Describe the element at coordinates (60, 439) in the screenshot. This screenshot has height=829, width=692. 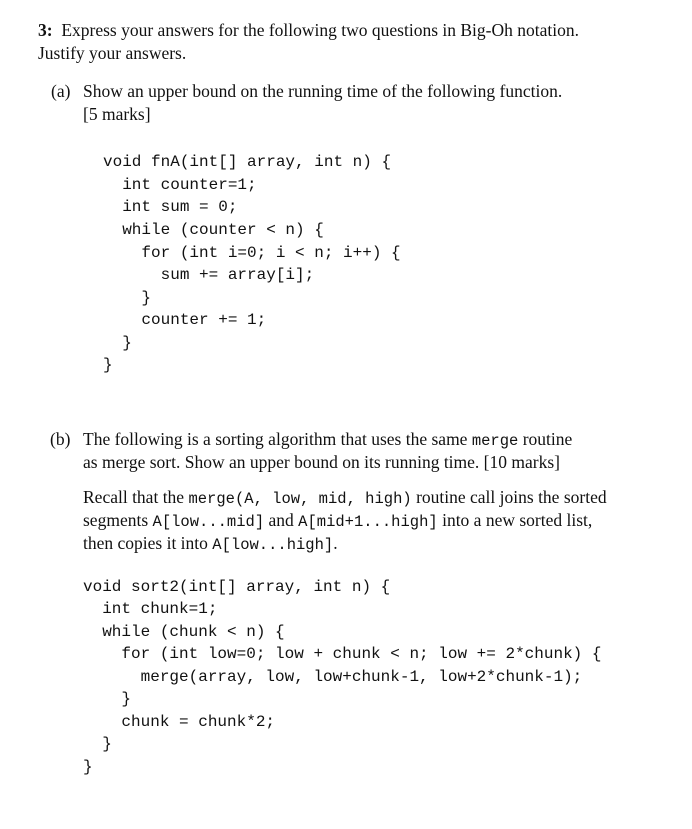
I see `part-b-label: (b)` at that location.